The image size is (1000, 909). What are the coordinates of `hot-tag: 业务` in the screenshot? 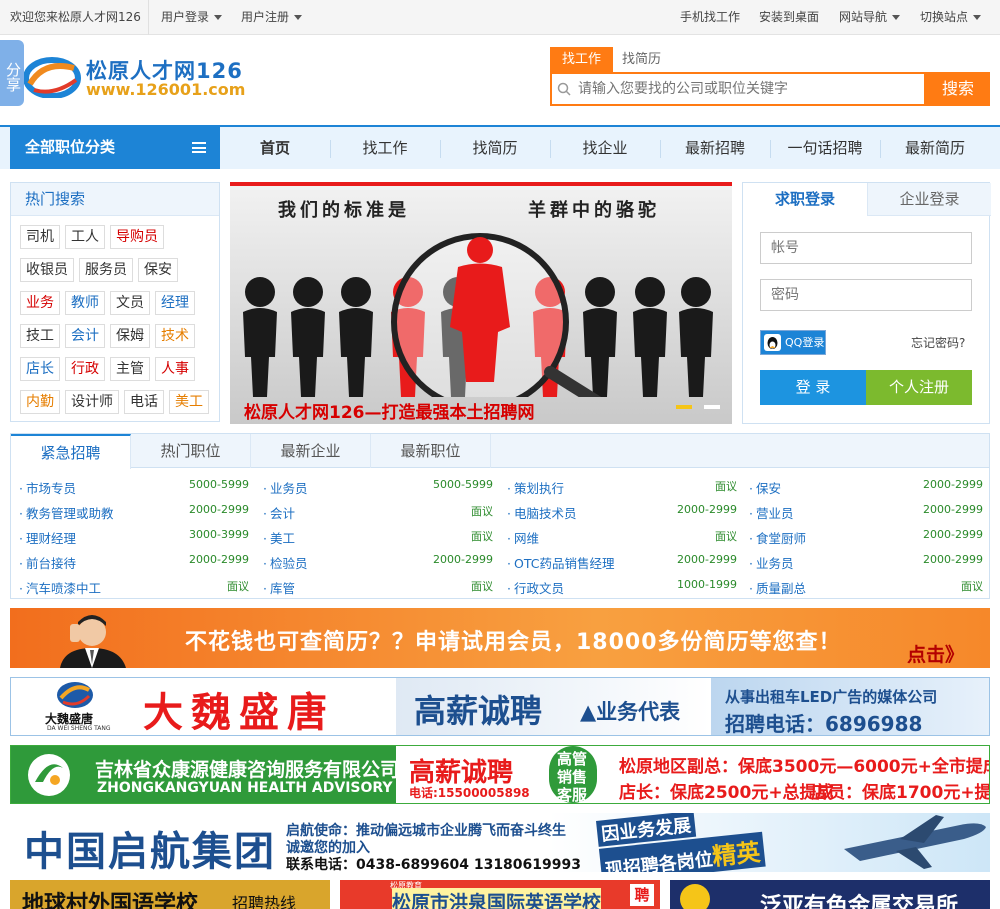 It's located at (40, 303).